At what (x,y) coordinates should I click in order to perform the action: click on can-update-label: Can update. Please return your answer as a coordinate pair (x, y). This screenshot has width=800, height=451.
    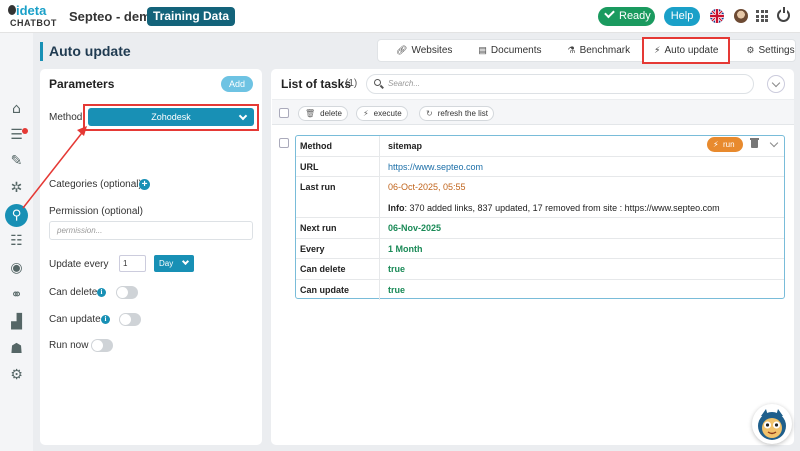
    Looking at the image, I should click on (75, 319).